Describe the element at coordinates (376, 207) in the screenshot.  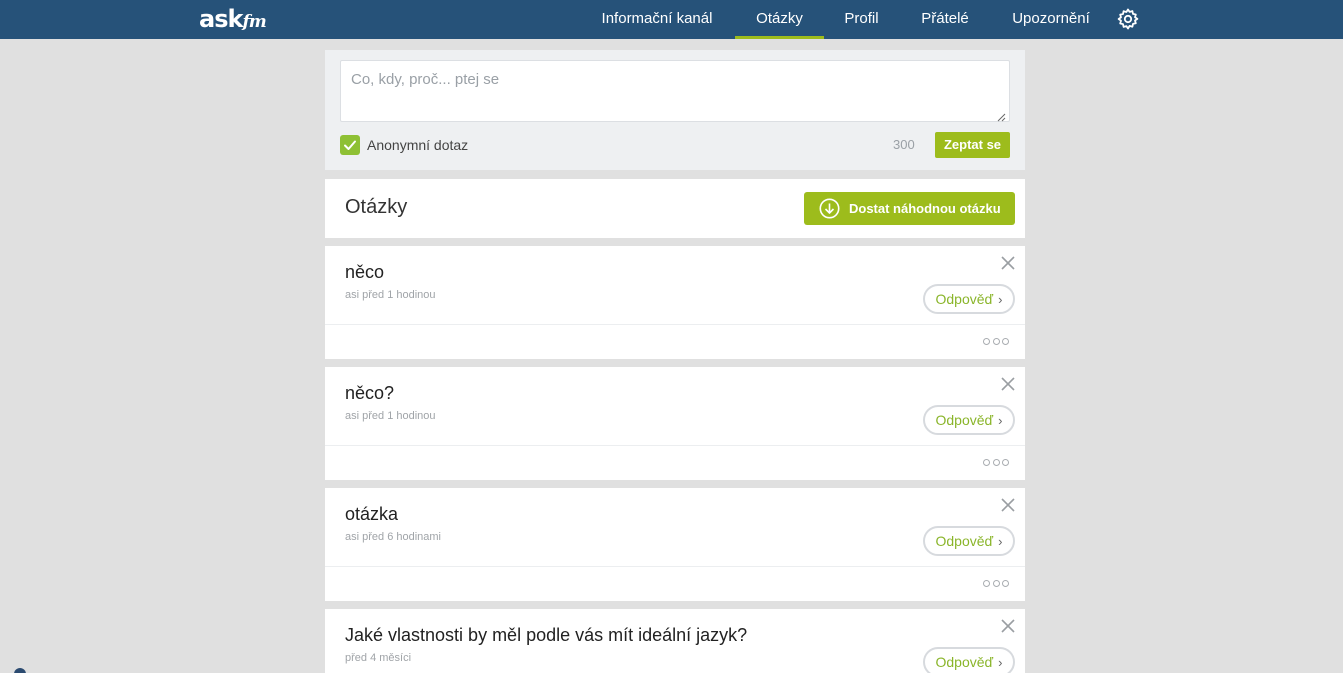
I see `page-title: Otázky` at that location.